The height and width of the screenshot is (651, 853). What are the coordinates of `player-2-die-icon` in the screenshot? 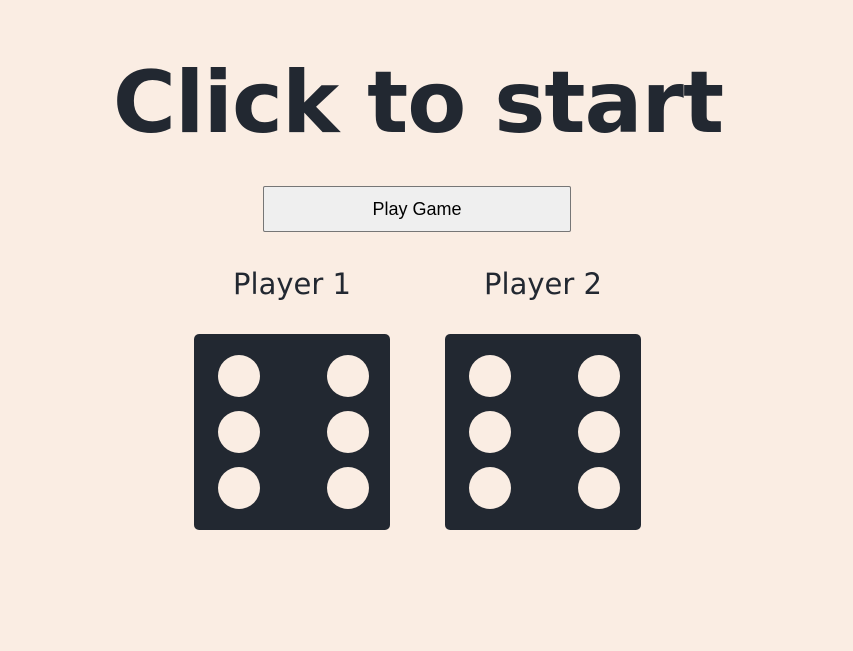 It's located at (543, 432).